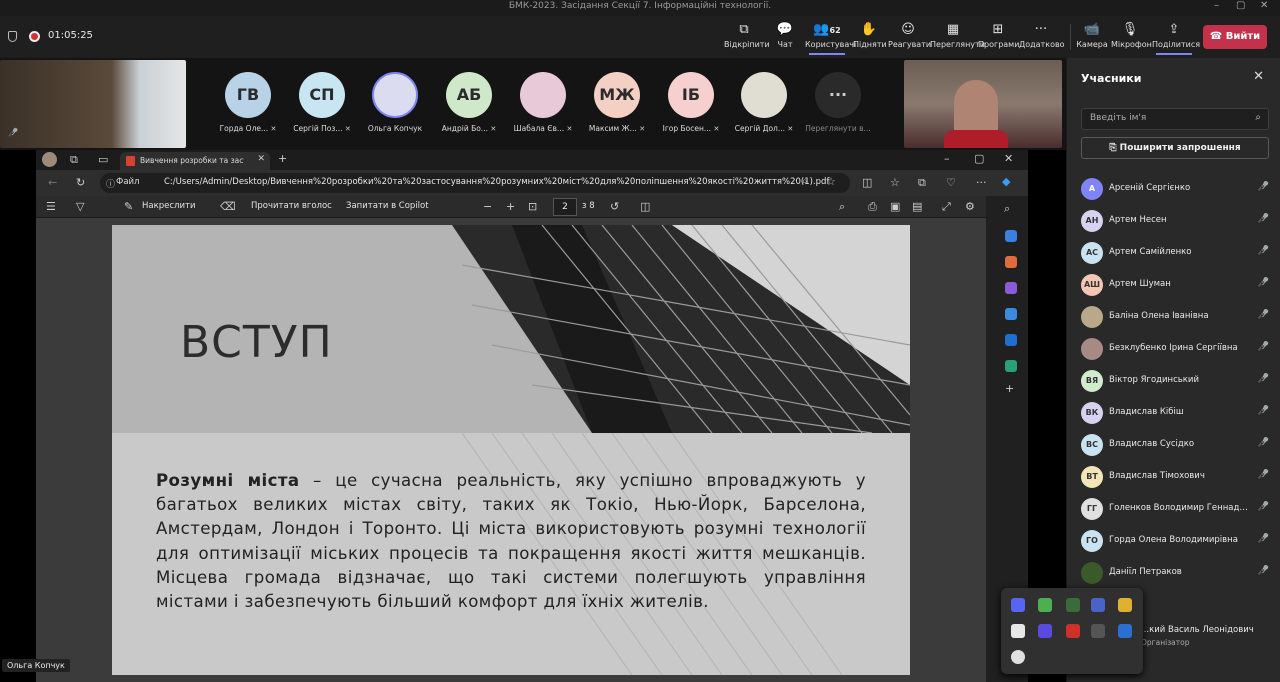  What do you see at coordinates (951, 182) in the screenshot?
I see `extensions-icon: ♡` at bounding box center [951, 182].